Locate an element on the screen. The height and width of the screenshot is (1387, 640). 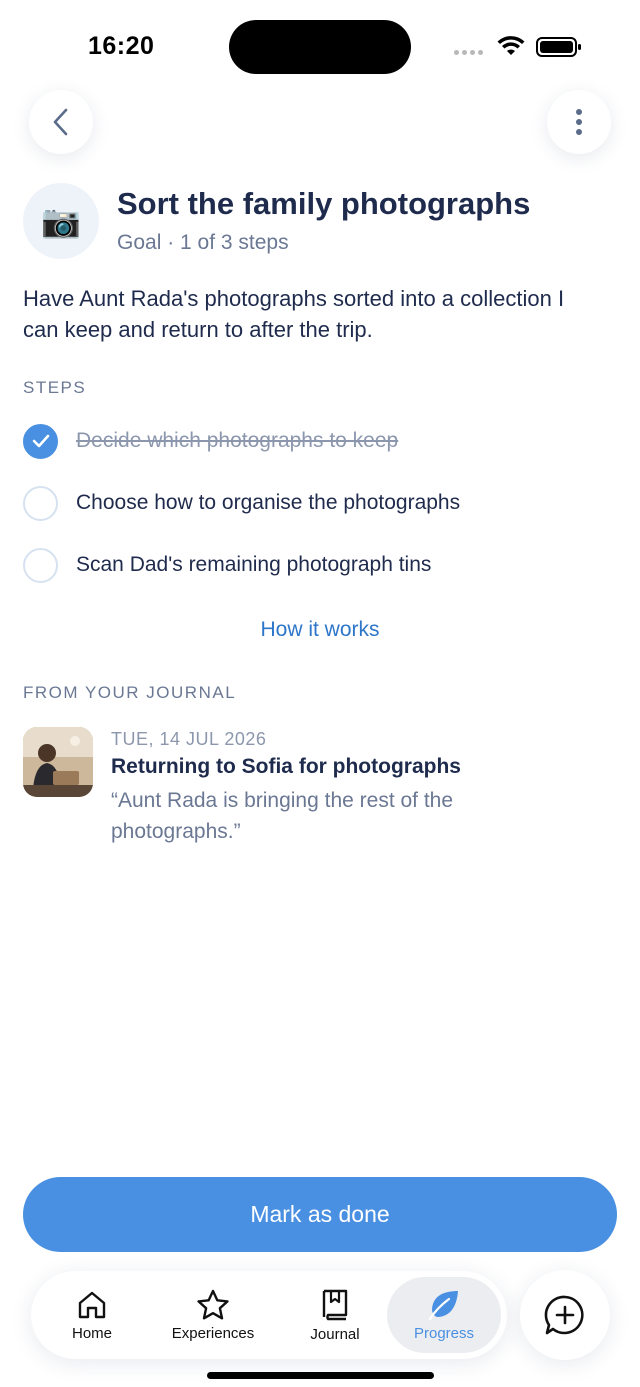
checkmark-icon is located at coordinates (40, 441).